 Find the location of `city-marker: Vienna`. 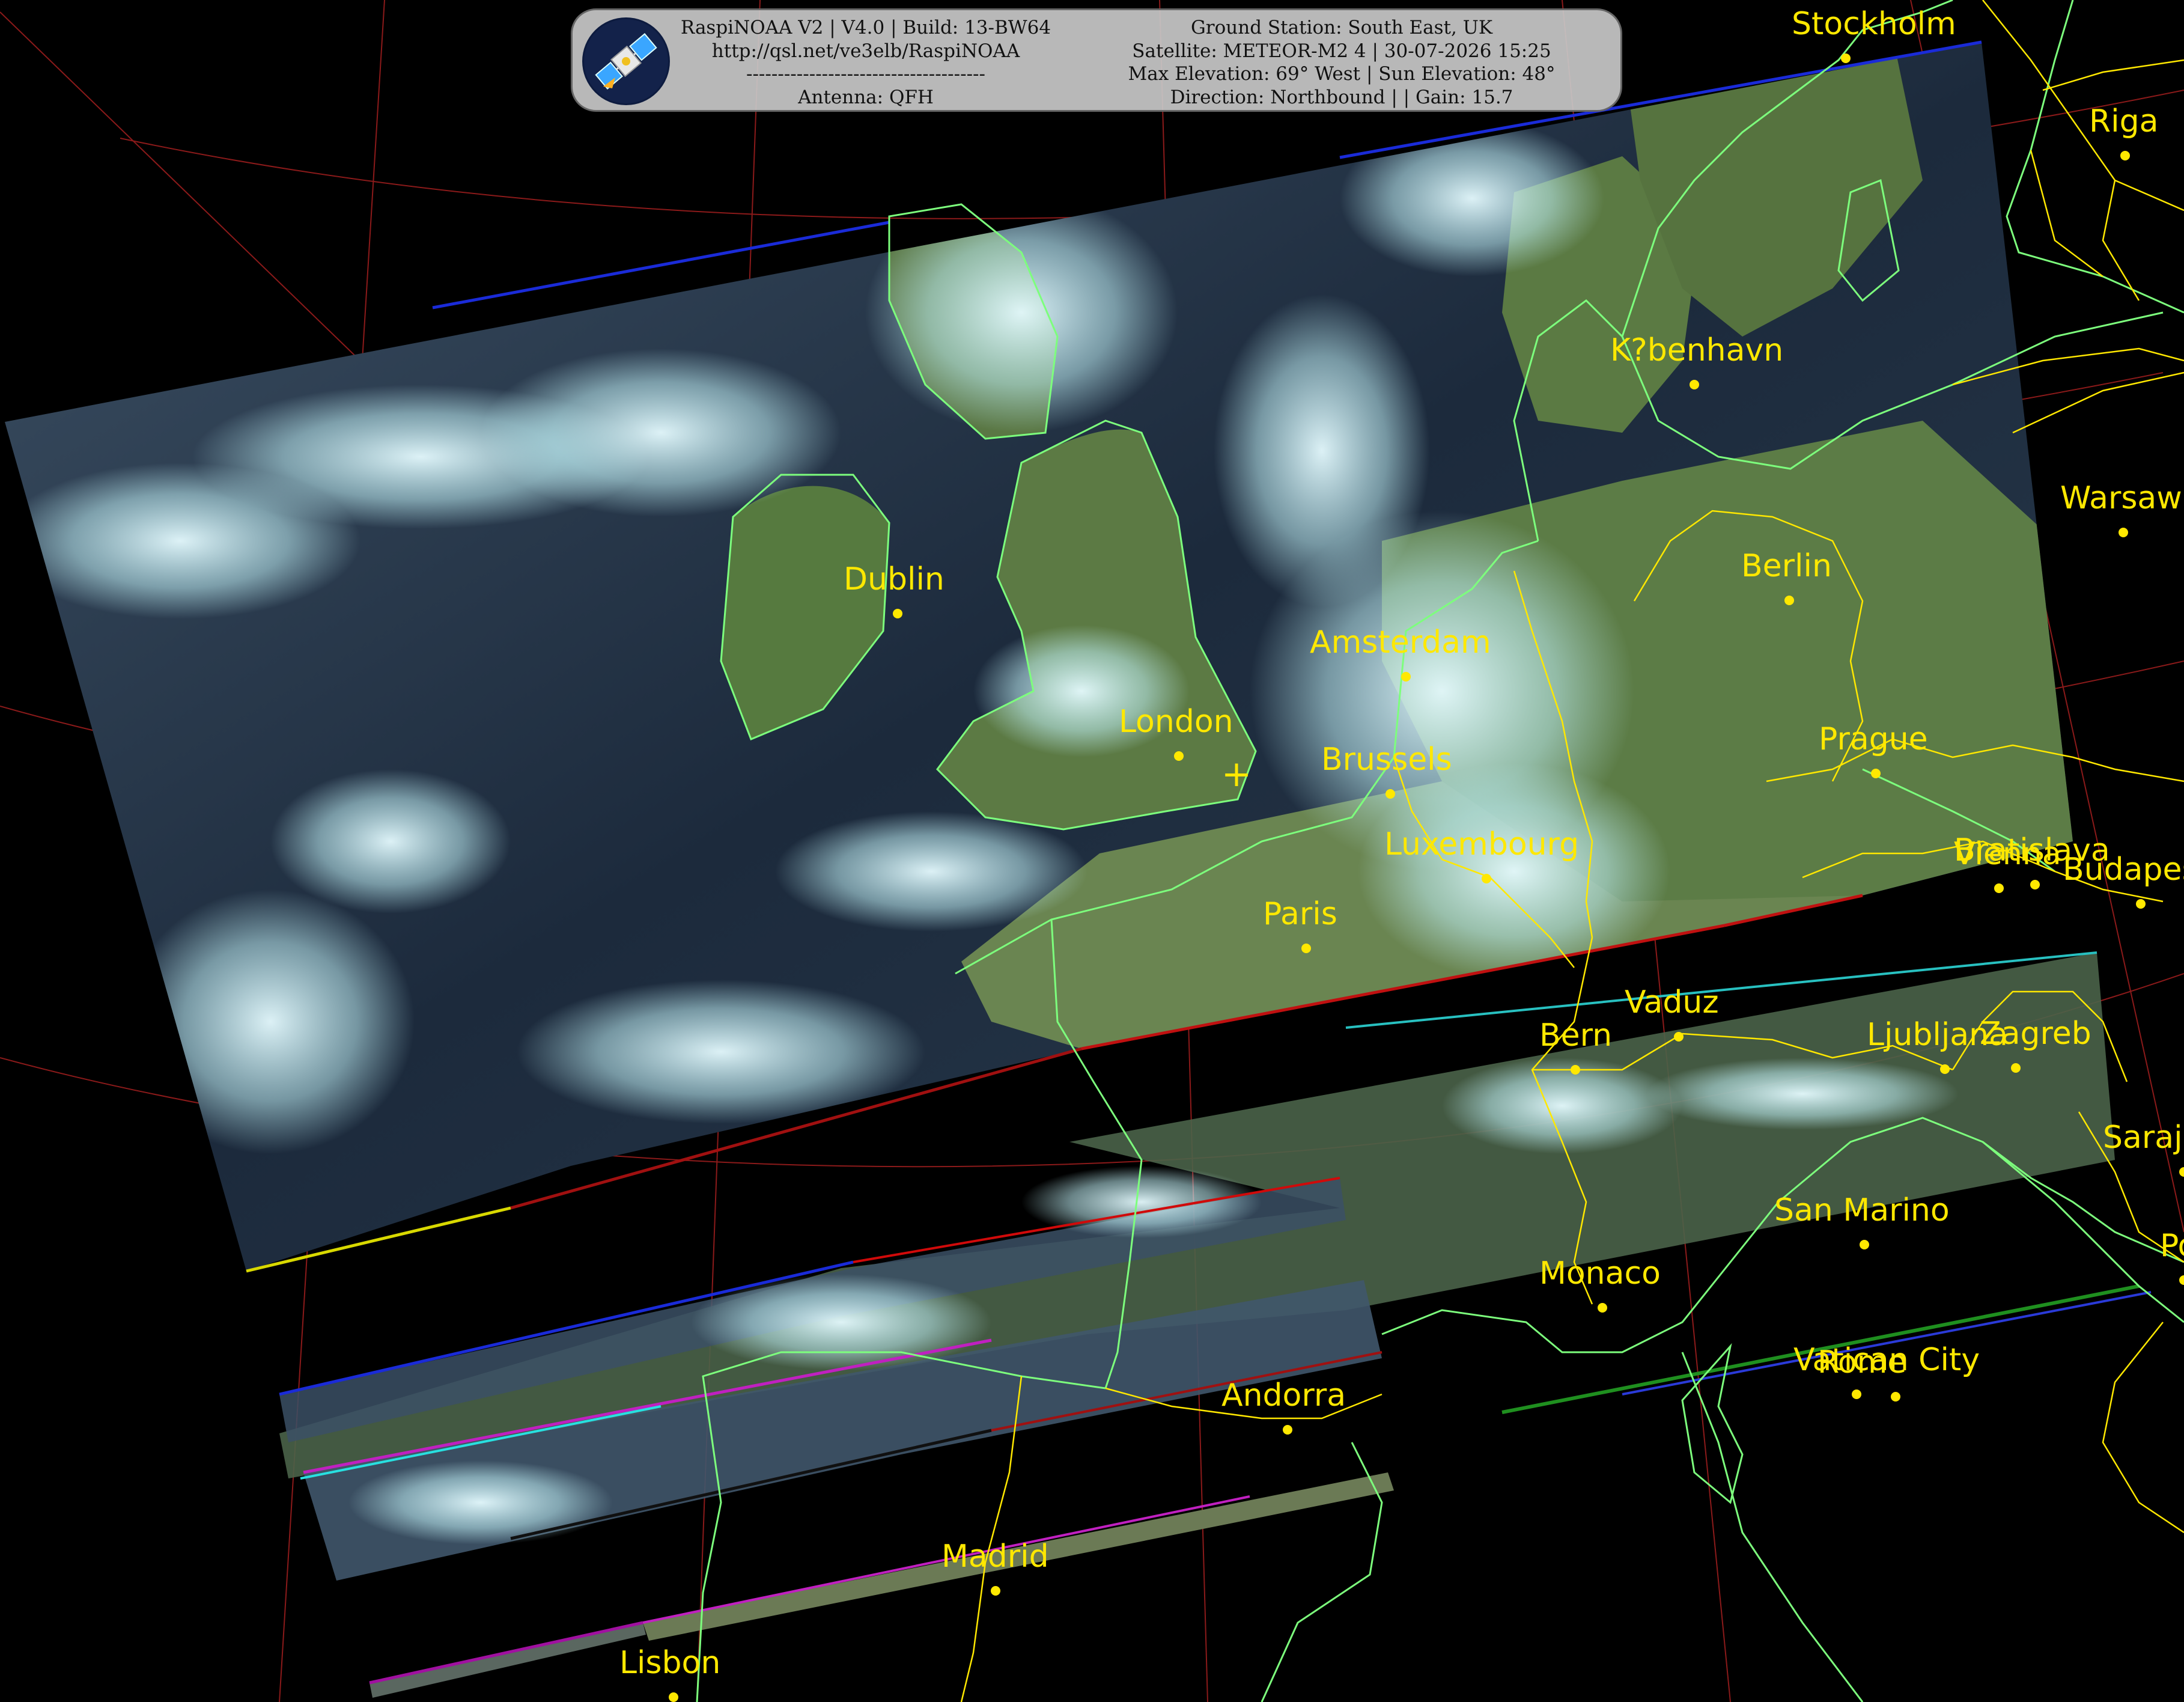

city-marker: Vienna is located at coordinates (2008, 865).